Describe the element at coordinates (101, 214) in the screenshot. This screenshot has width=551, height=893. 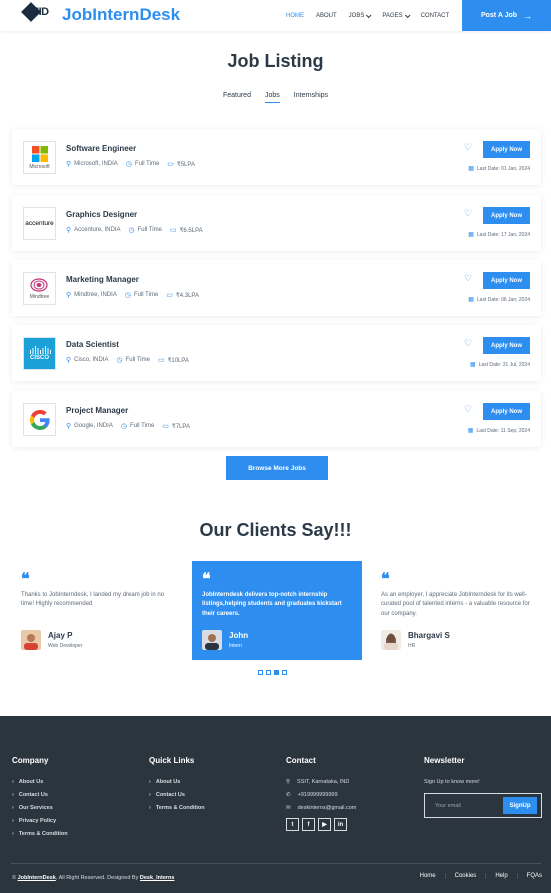
I see `job-title: Graphics Designer` at that location.